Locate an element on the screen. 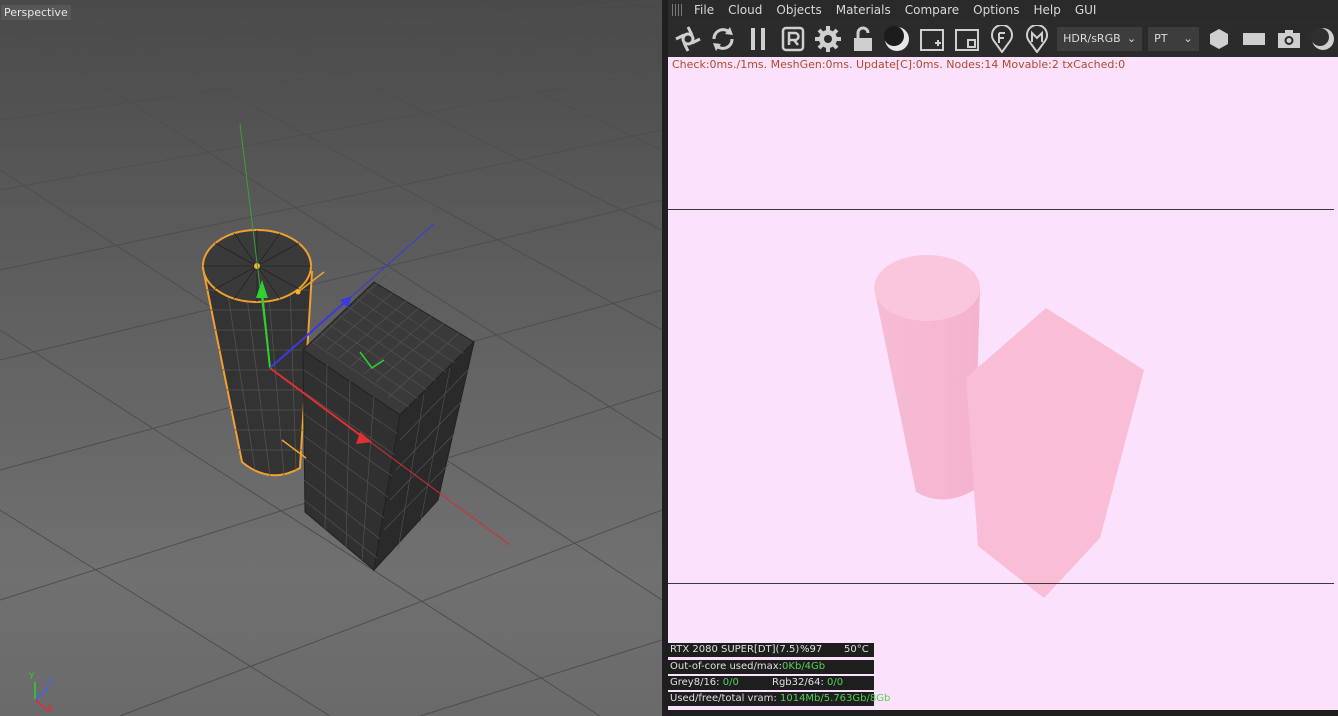  color-mode-select: HDR/sRGB ⌄ is located at coordinates (1100, 38).